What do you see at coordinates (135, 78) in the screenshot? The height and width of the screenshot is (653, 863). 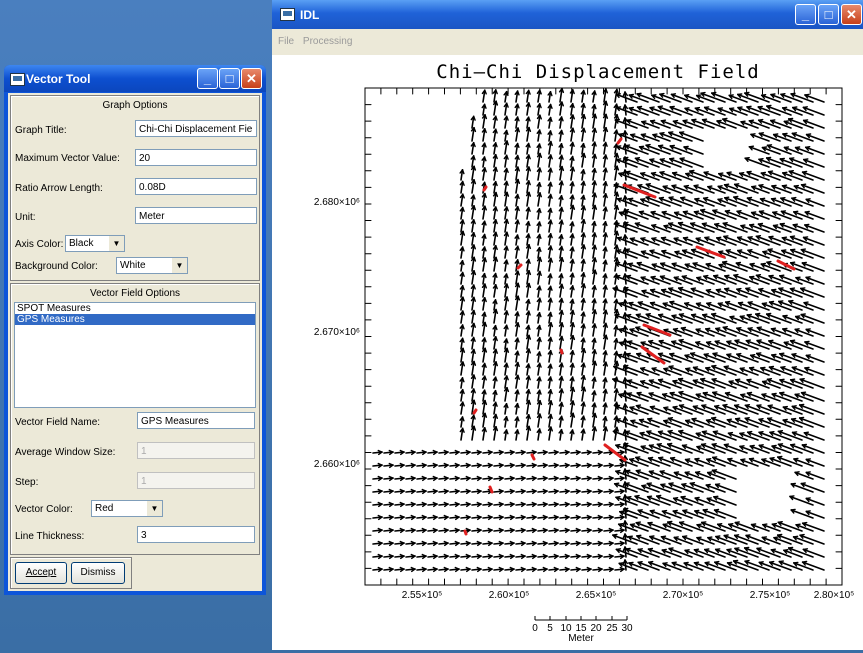 I see `vector-tool-titlebar: Vector Tool _ □ ✕` at bounding box center [135, 78].